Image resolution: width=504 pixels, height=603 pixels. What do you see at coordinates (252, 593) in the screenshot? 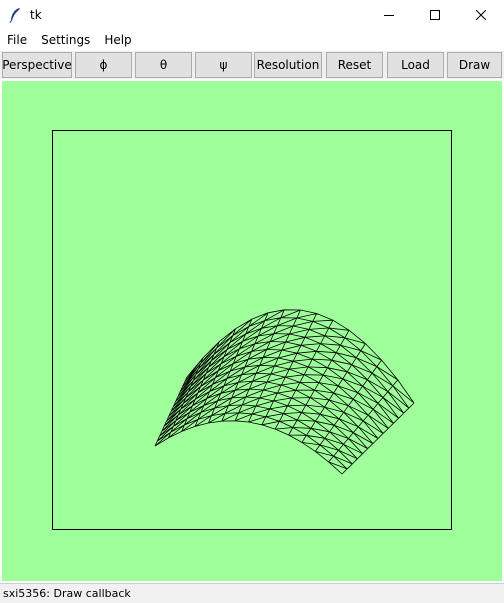
I see `status-bar: sxi5356: Draw callback` at bounding box center [252, 593].